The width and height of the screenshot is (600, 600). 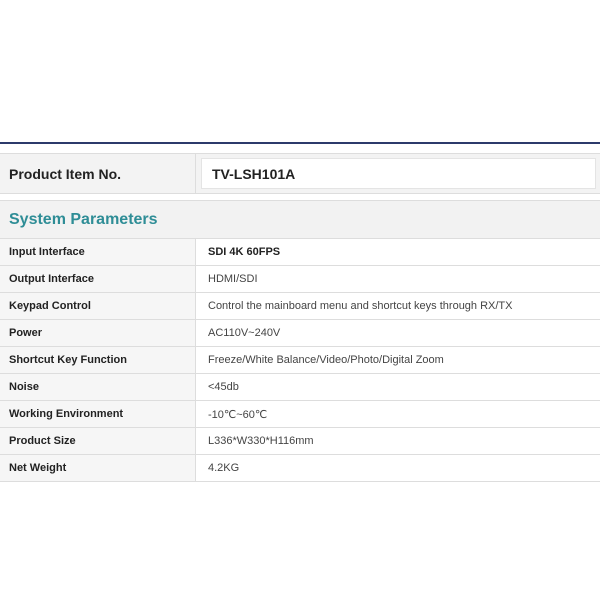 I want to click on param-value: HDMI/SDI, so click(x=398, y=279).